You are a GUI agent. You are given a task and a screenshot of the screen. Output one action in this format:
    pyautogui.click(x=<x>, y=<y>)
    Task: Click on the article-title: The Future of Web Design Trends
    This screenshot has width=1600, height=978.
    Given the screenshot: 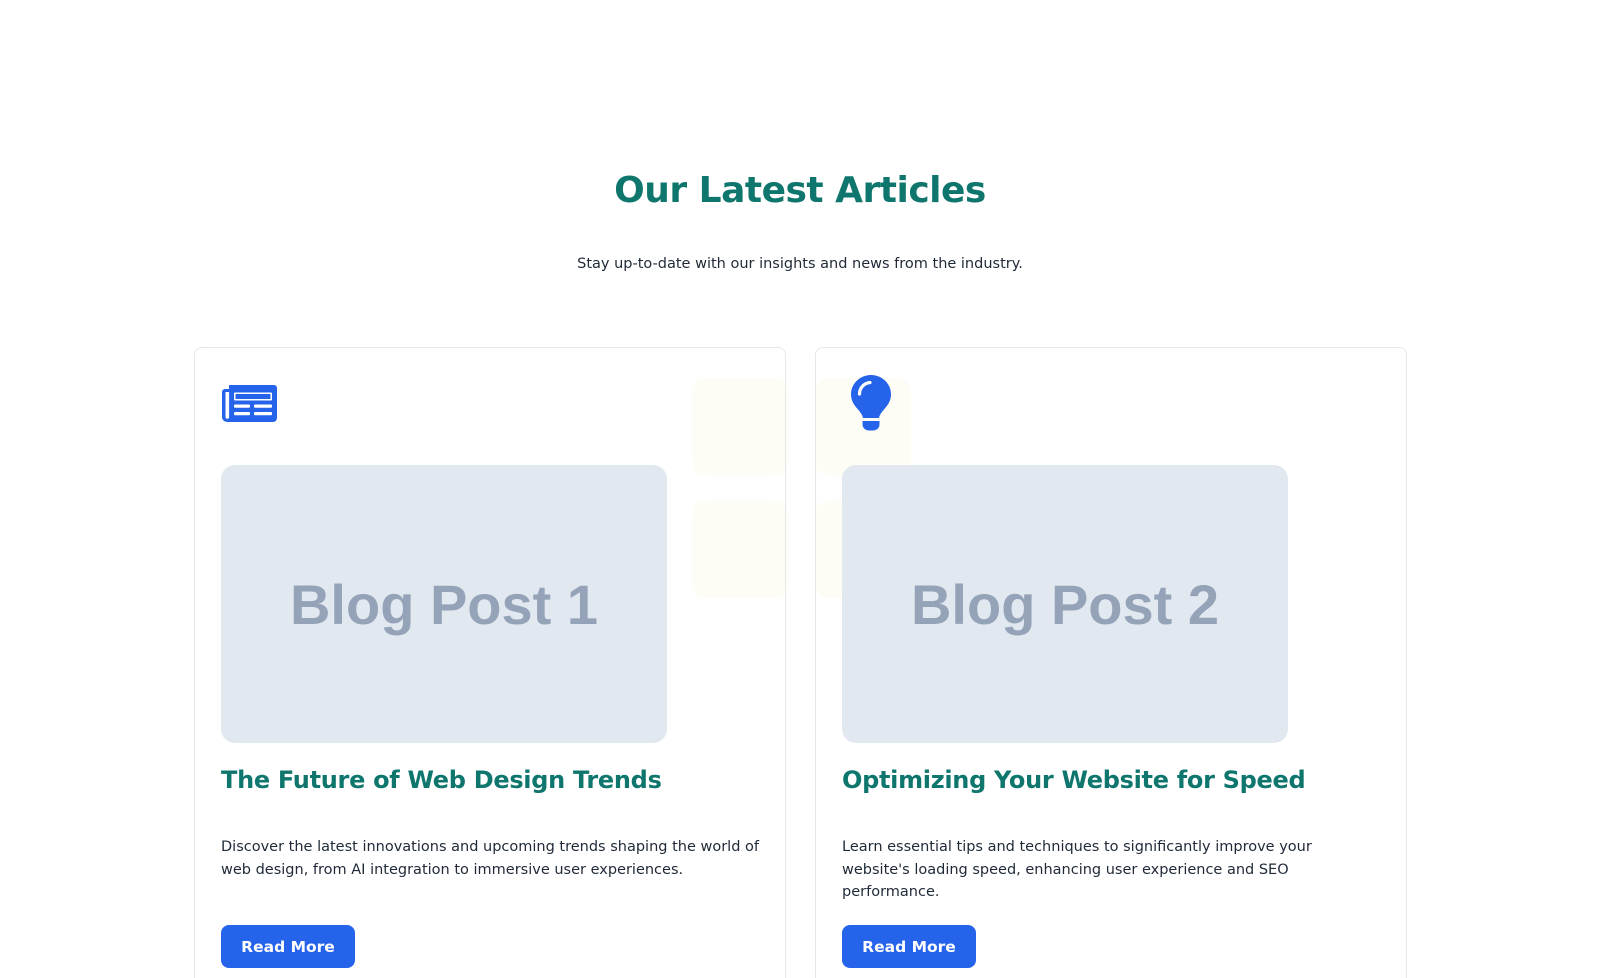 What is the action you would take?
    pyautogui.click(x=441, y=780)
    